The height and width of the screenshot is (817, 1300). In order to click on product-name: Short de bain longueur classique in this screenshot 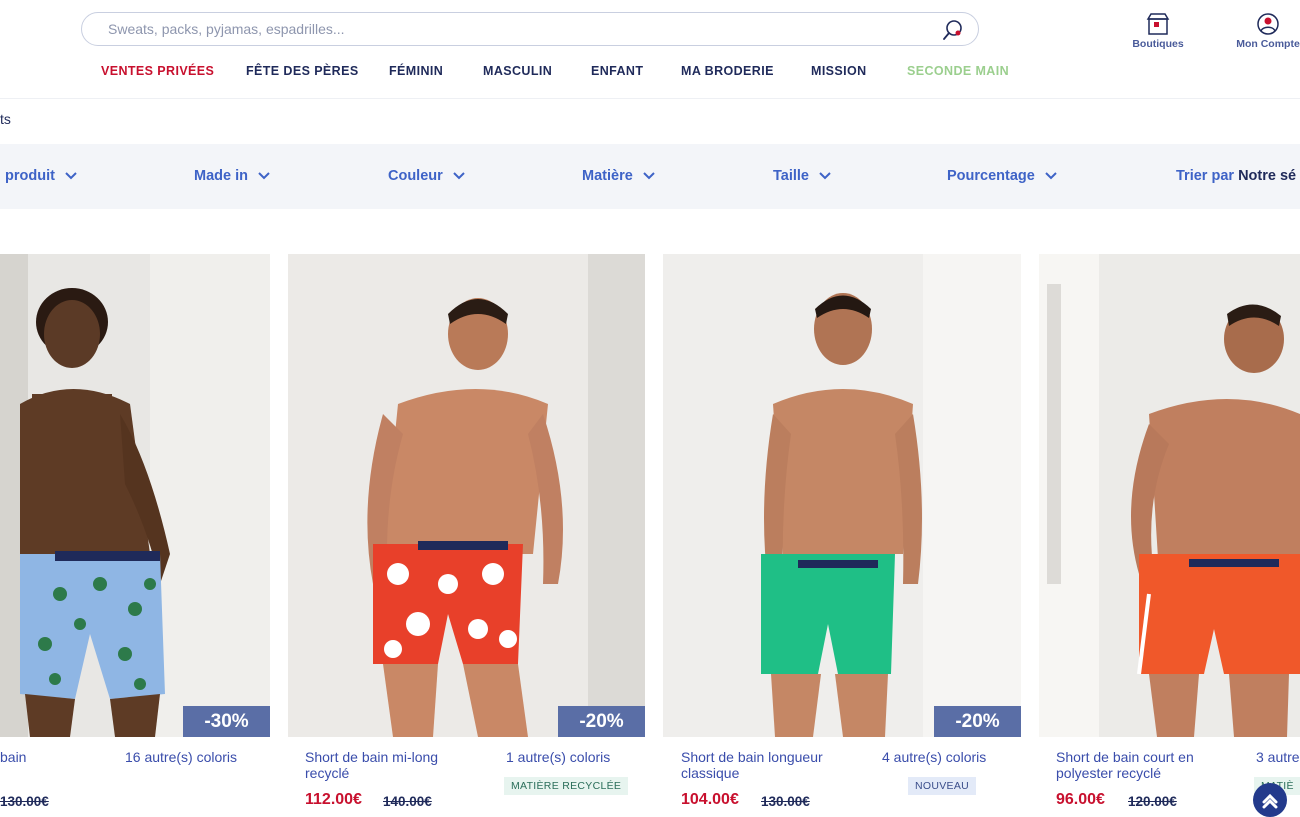, I will do `click(771, 765)`.